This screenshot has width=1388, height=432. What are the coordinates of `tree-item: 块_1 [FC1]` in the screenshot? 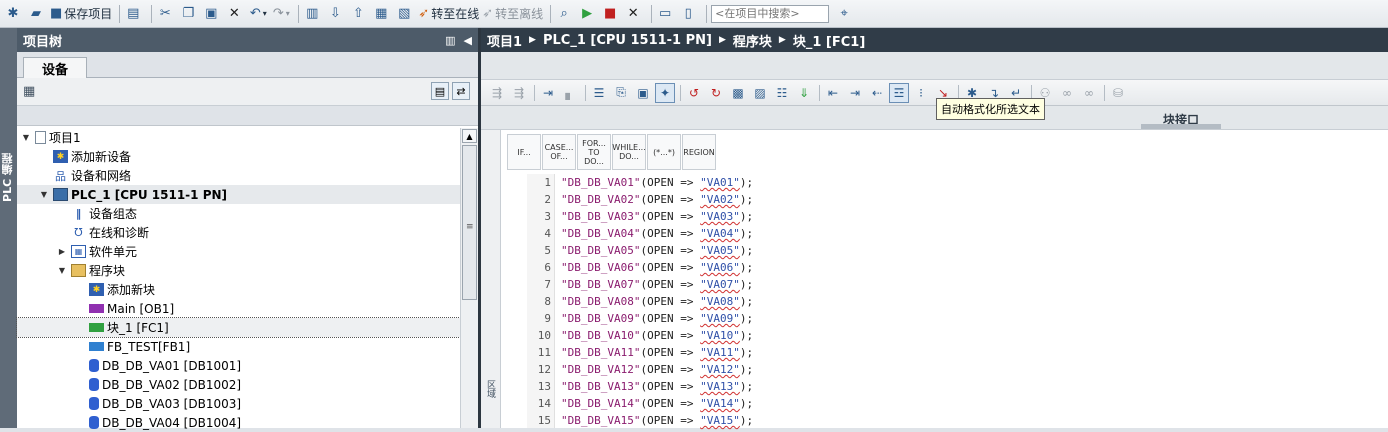 It's located at (238, 327).